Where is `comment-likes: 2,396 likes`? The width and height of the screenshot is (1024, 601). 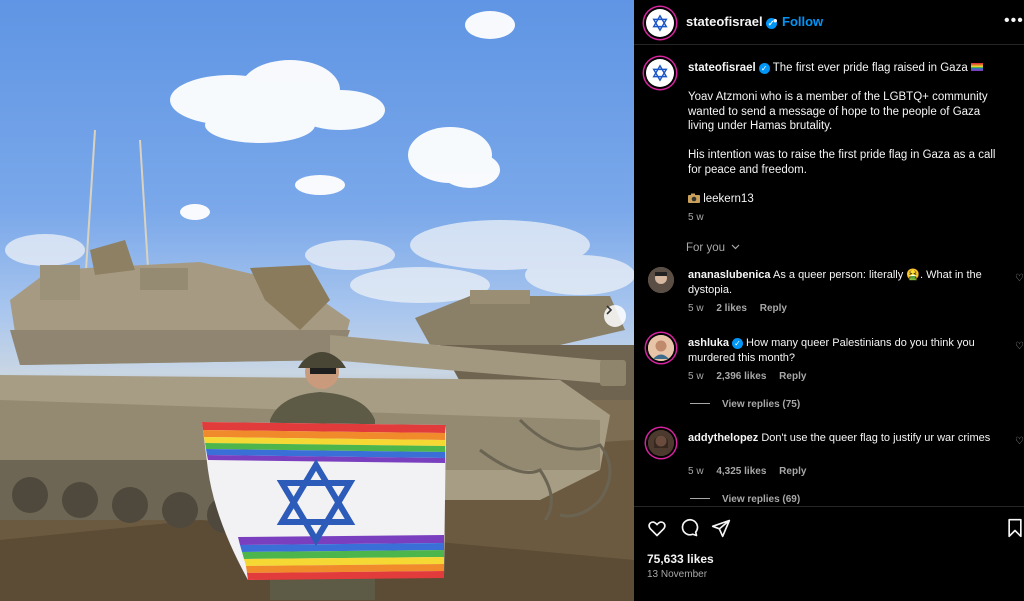 comment-likes: 2,396 likes is located at coordinates (741, 376).